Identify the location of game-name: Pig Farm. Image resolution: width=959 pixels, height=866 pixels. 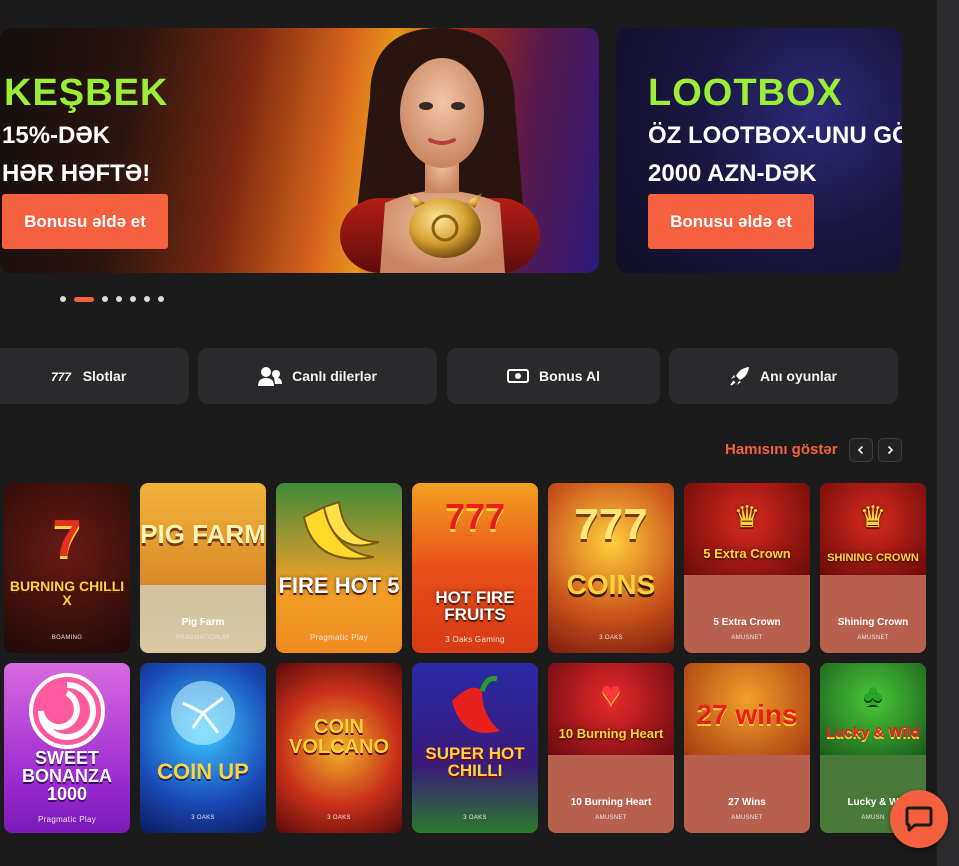
(203, 622).